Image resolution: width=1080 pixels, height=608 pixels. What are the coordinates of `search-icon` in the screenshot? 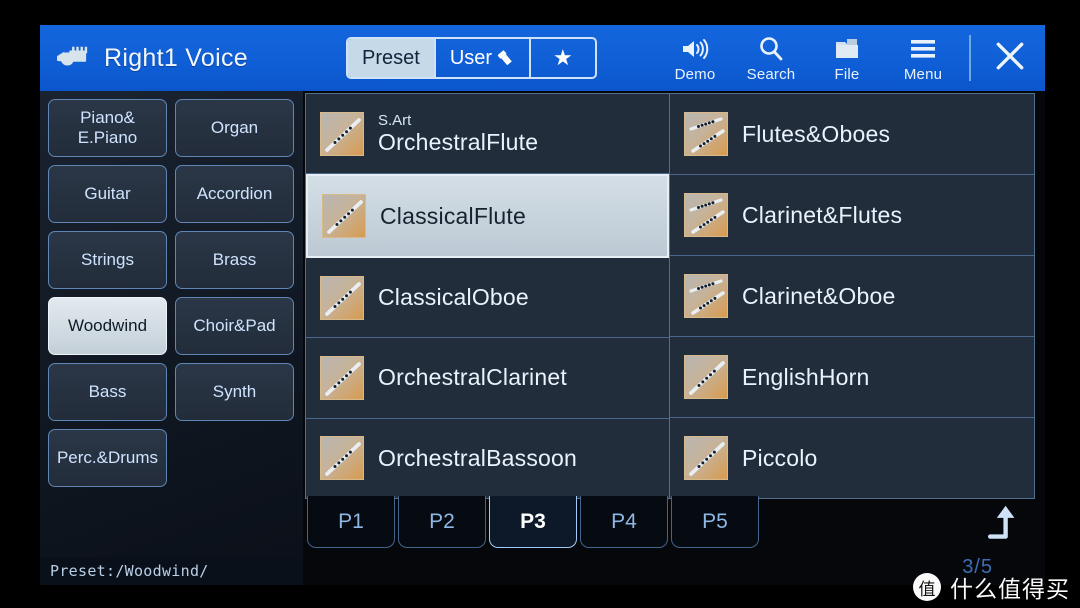 It's located at (771, 49).